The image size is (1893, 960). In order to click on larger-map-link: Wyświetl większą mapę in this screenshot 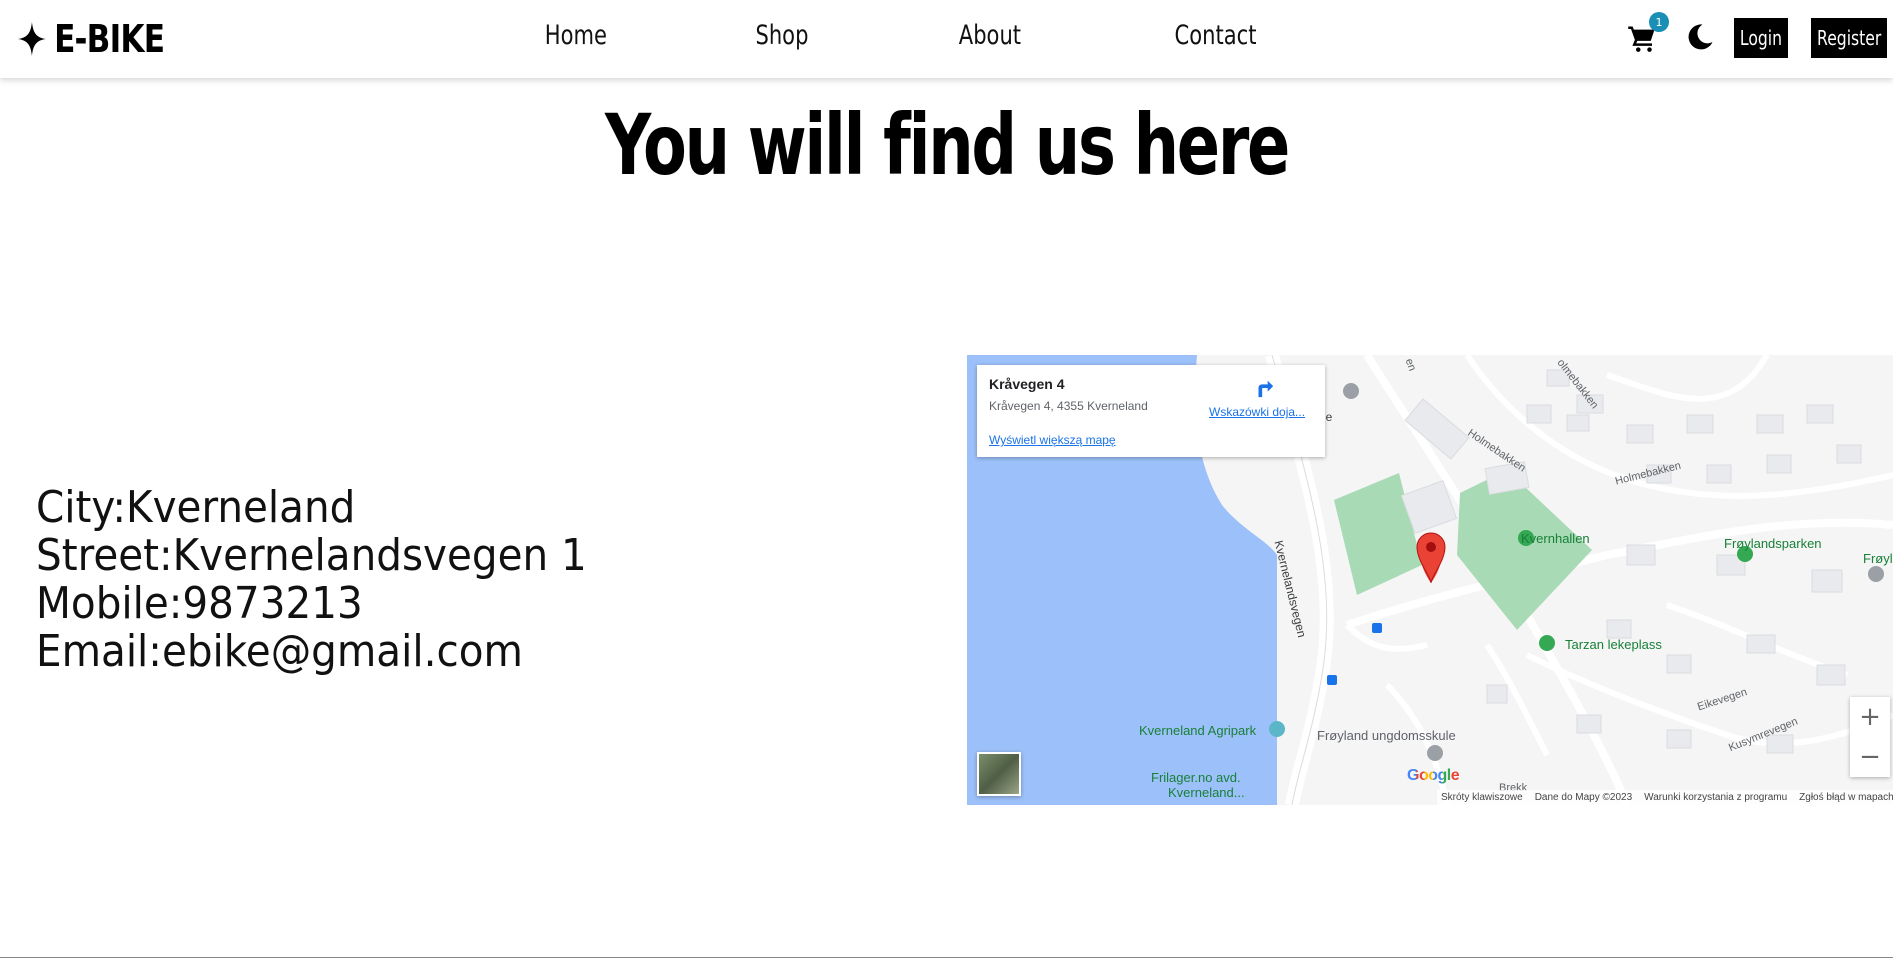, I will do `click(1052, 440)`.